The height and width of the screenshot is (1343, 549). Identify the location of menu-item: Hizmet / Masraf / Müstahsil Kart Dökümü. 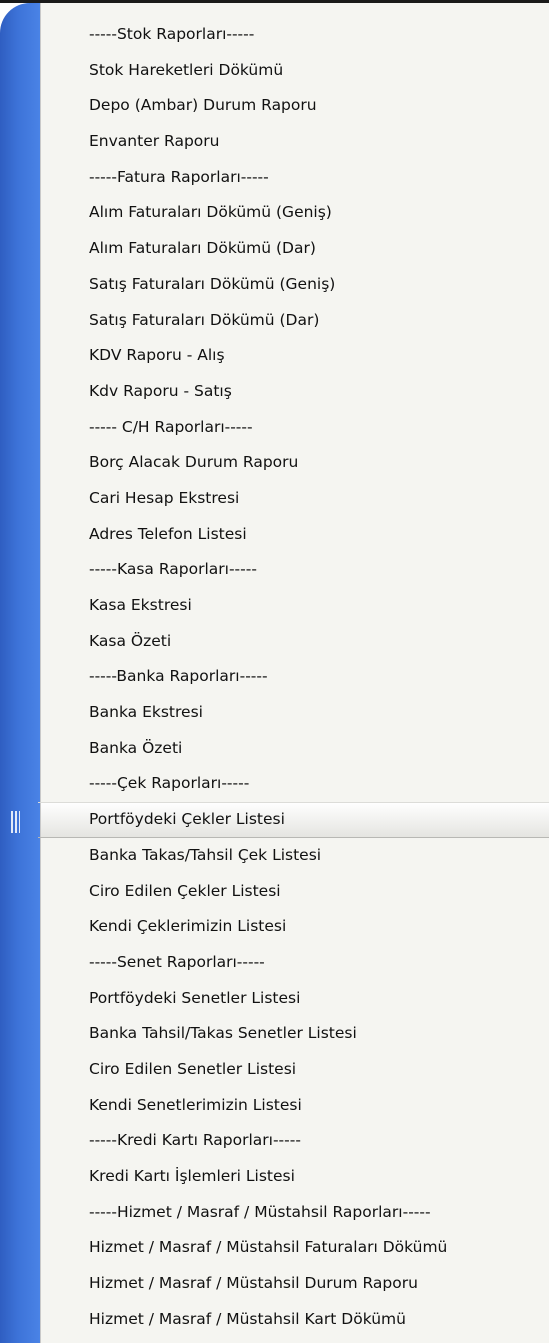
(295, 1320).